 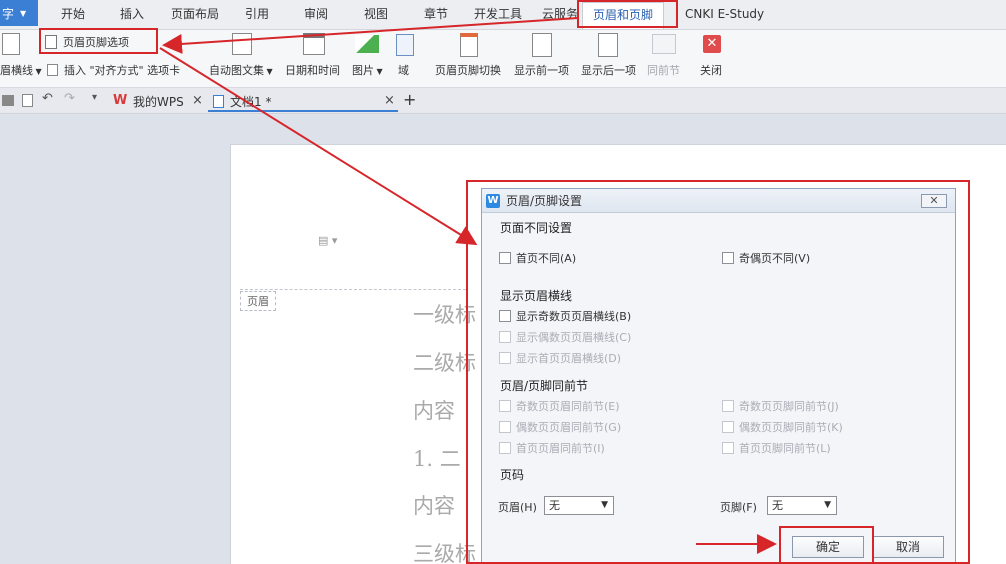 What do you see at coordinates (405, 45) in the screenshot?
I see `field-icon` at bounding box center [405, 45].